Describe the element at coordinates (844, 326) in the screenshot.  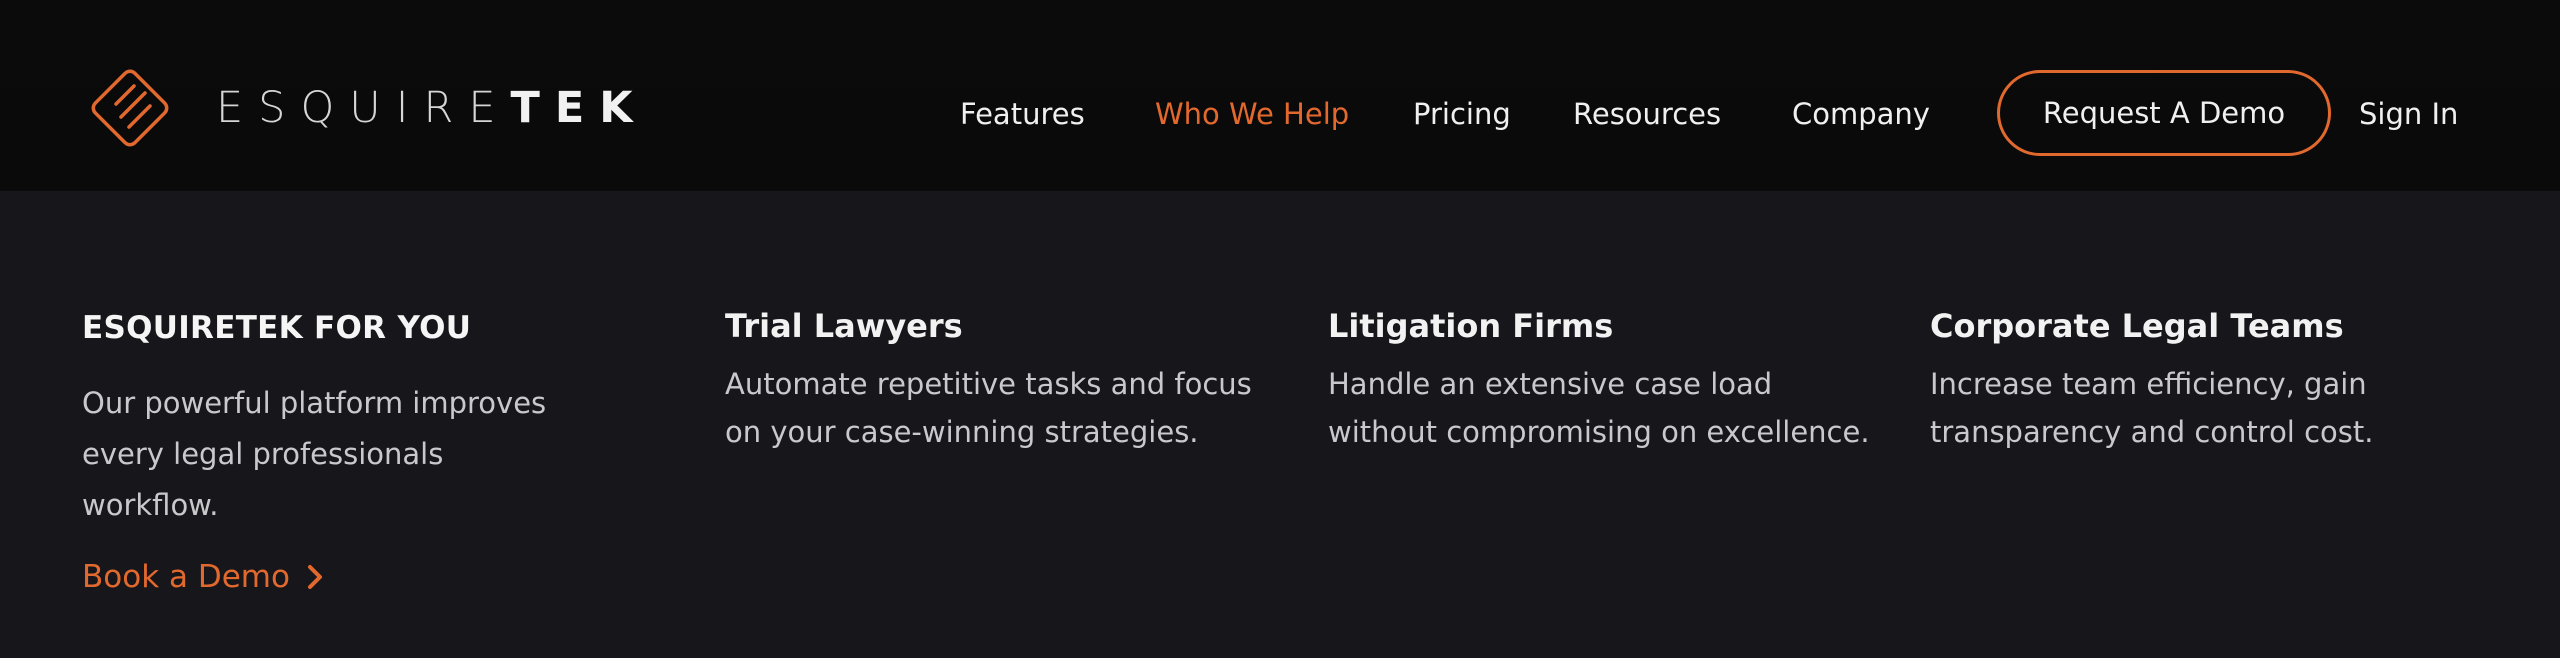
I see `menu-item-title: Trial Lawyers` at that location.